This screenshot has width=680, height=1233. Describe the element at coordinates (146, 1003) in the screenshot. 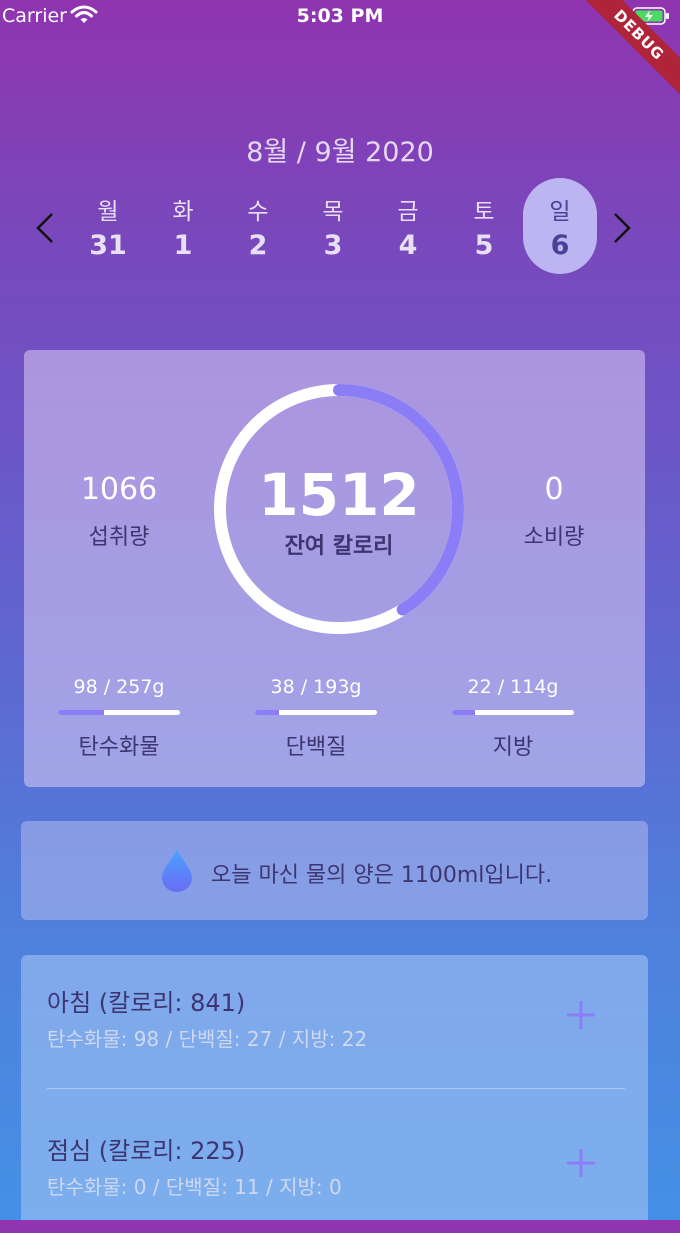

I see `meal-title: 아침 (칼로리: 841)` at that location.